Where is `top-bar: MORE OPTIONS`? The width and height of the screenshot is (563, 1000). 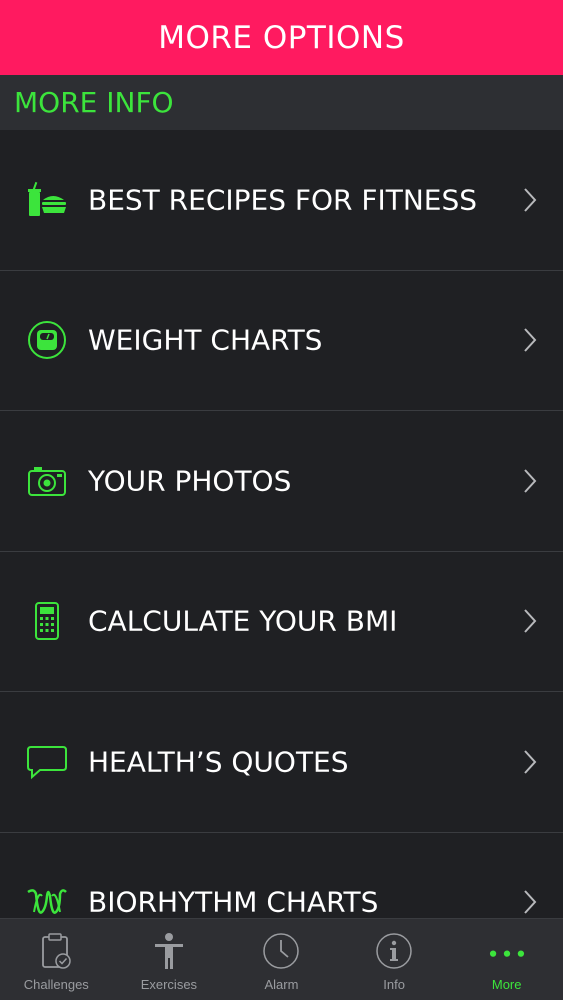 top-bar: MORE OPTIONS is located at coordinates (281, 37).